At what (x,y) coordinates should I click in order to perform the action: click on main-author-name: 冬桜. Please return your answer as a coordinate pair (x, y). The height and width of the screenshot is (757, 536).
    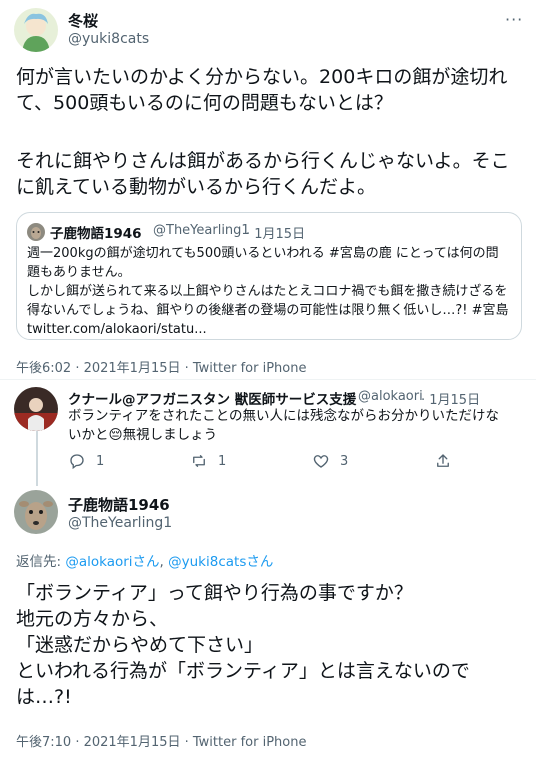
    Looking at the image, I should click on (83, 20).